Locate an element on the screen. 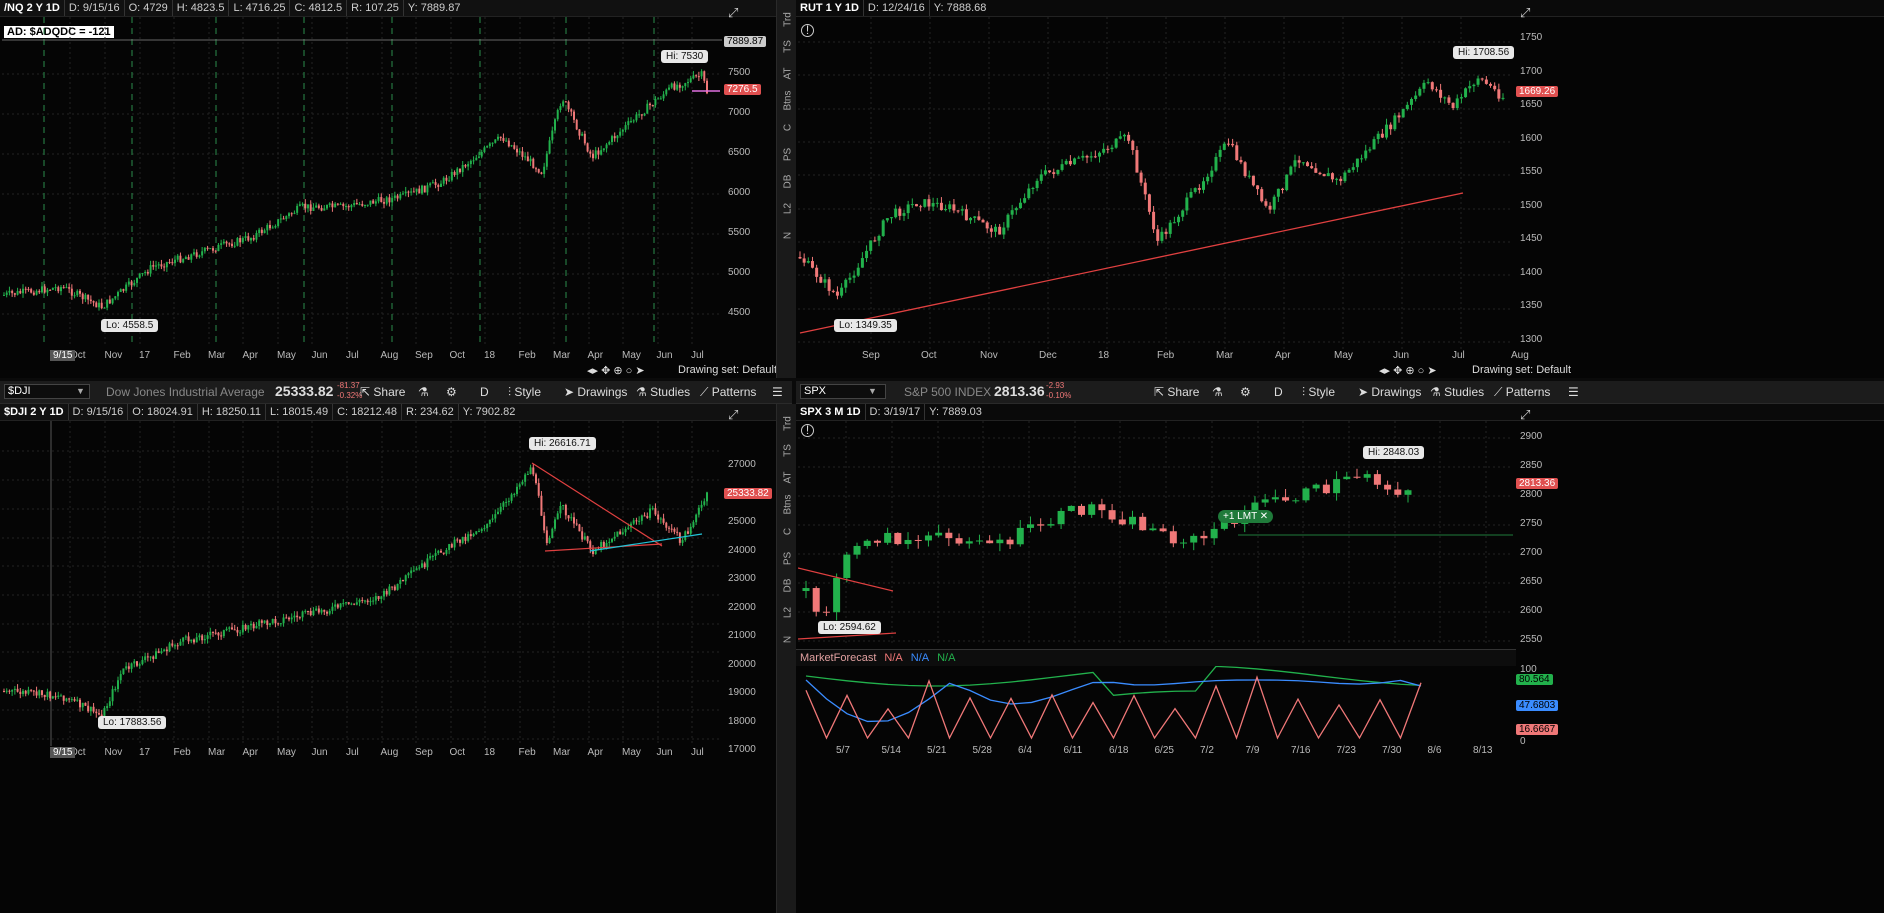 The image size is (1884, 913). x-tick-label: 5/21 is located at coordinates (937, 750).